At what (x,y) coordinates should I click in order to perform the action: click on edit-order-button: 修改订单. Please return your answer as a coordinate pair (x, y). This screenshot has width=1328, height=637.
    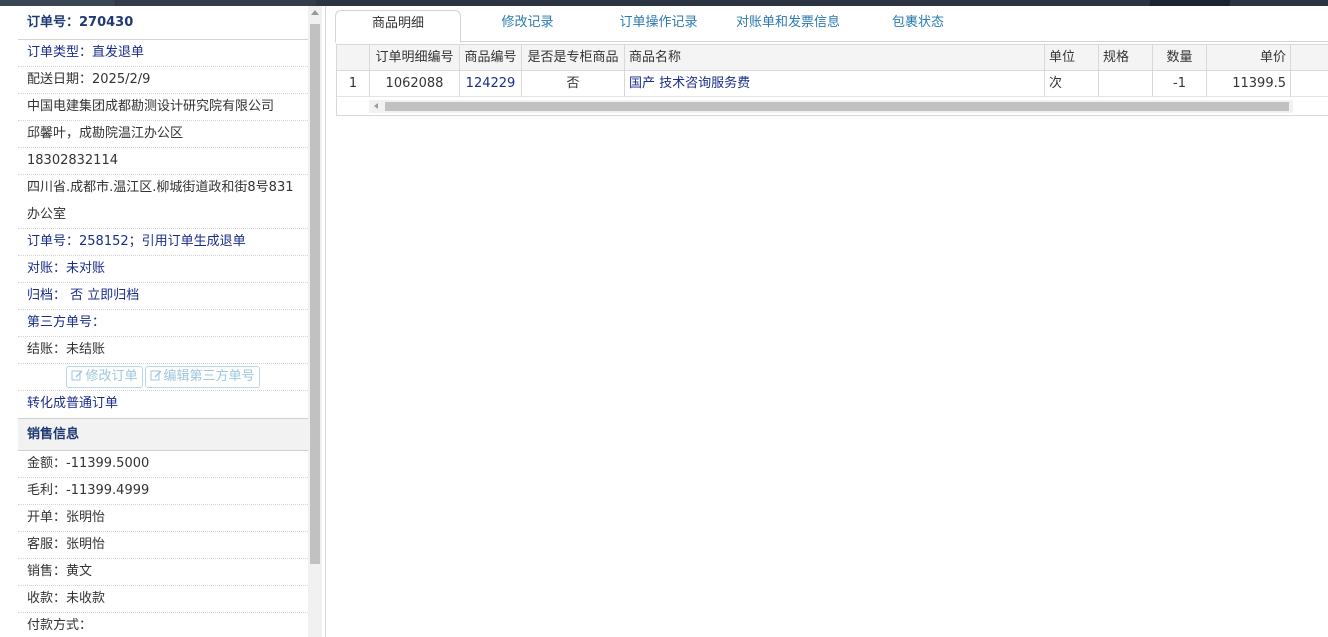
    Looking at the image, I should click on (104, 376).